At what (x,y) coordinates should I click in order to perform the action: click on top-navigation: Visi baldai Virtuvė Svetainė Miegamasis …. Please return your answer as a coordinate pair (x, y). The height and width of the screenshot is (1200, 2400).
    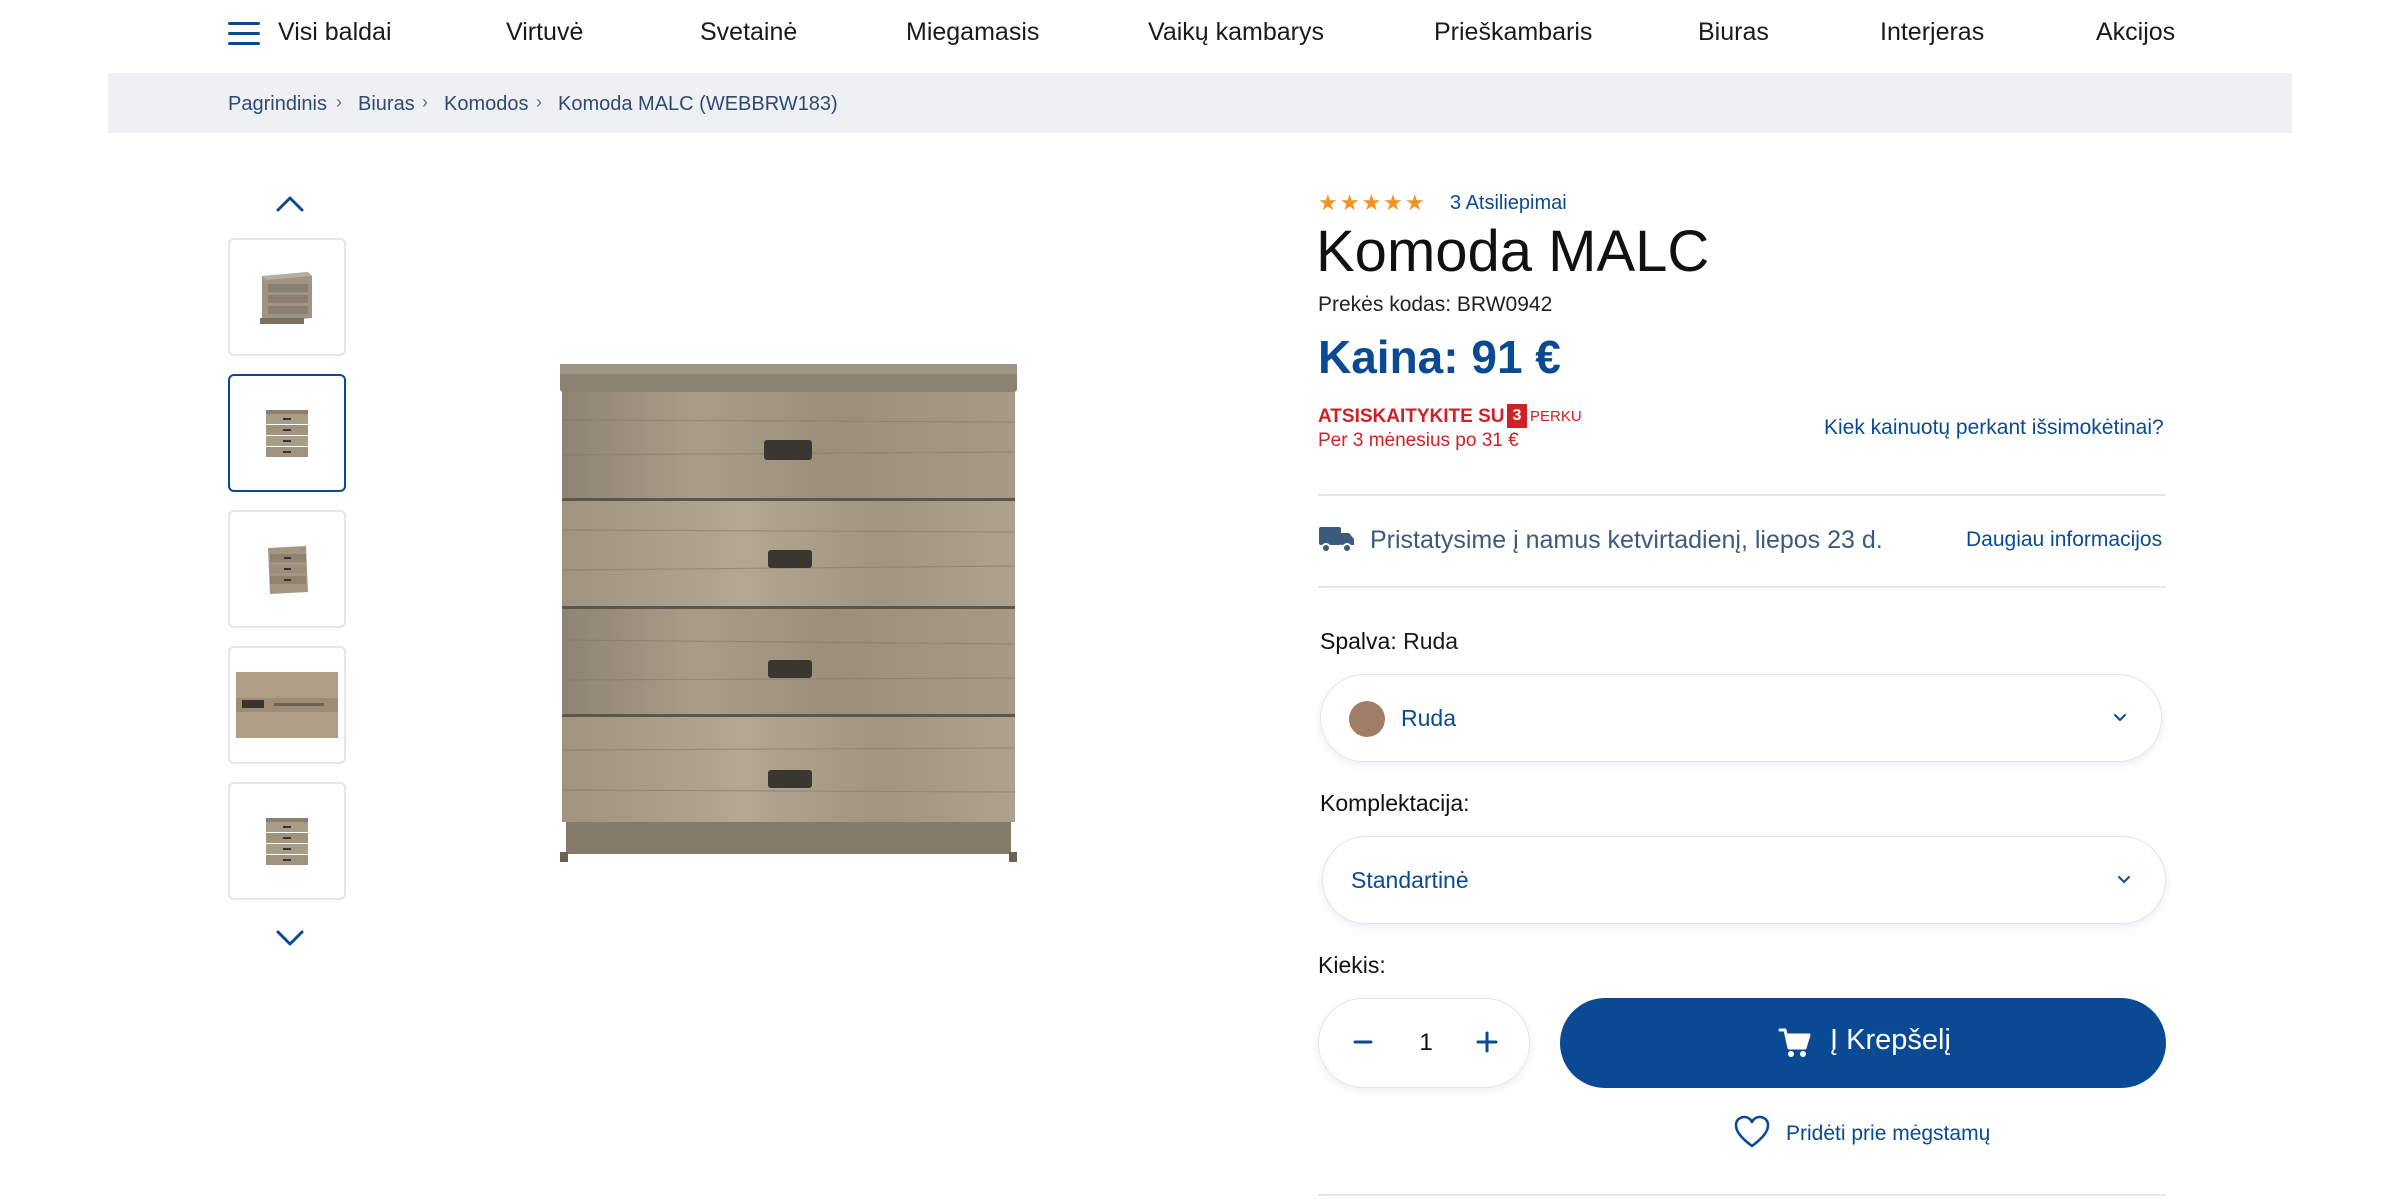
    Looking at the image, I should click on (1200, 35).